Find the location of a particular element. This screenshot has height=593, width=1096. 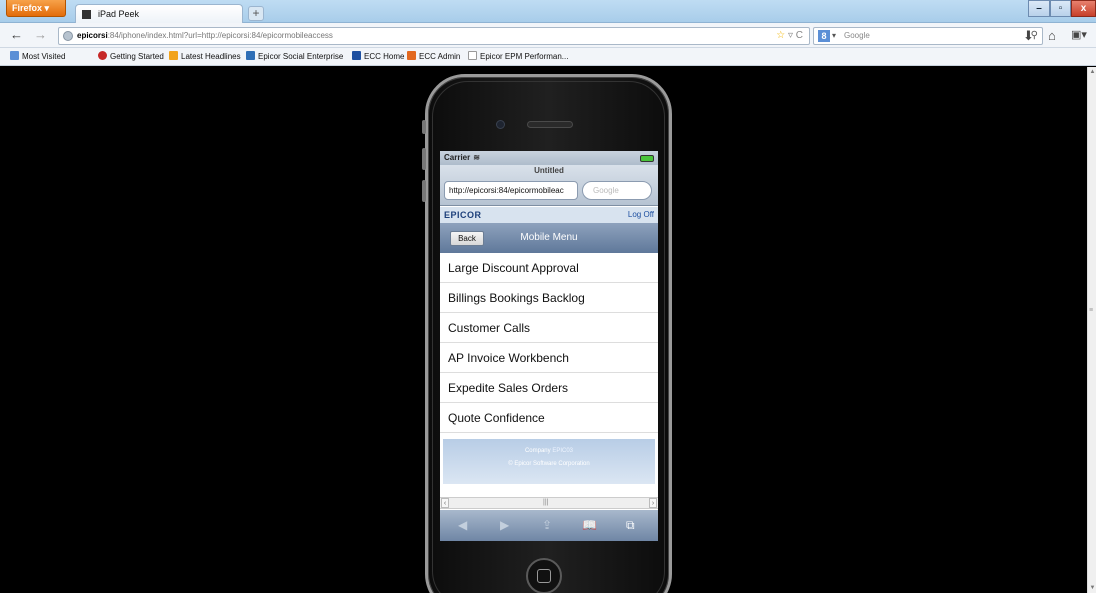

url-actions: ☆ ▿ C is located at coordinates (789, 35).